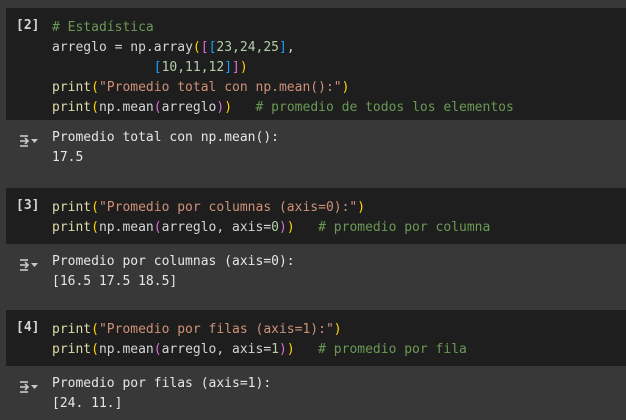  What do you see at coordinates (27, 327) in the screenshot?
I see `cell-prompt: [4]` at bounding box center [27, 327].